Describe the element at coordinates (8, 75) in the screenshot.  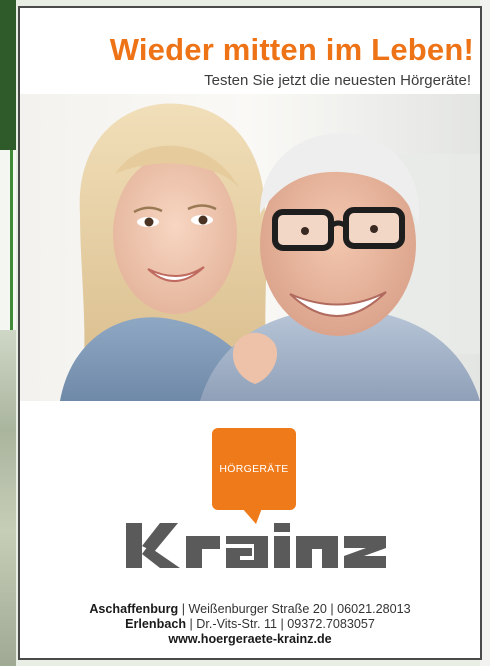
I see `background-green-block` at that location.